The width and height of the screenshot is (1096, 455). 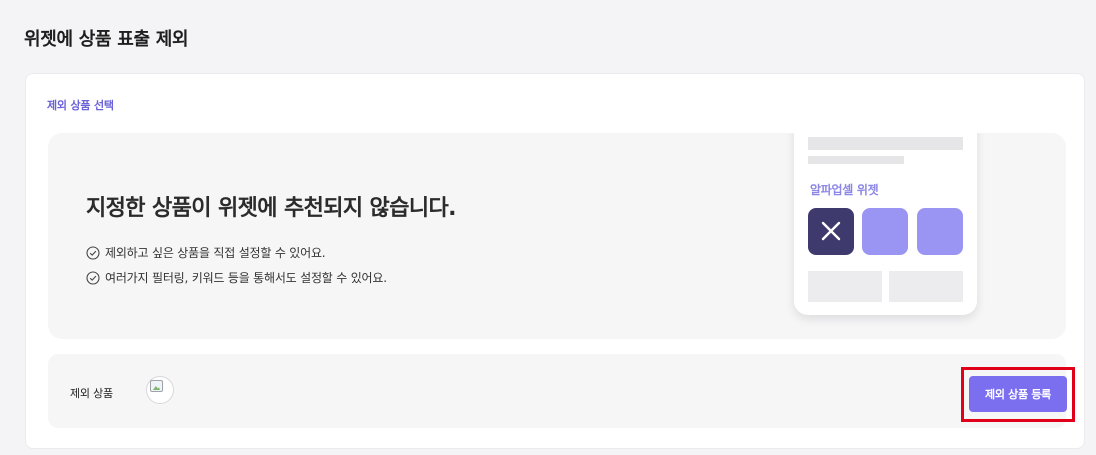 What do you see at coordinates (1018, 394) in the screenshot?
I see `register-excluded-products-button: 제외 상품 등록` at bounding box center [1018, 394].